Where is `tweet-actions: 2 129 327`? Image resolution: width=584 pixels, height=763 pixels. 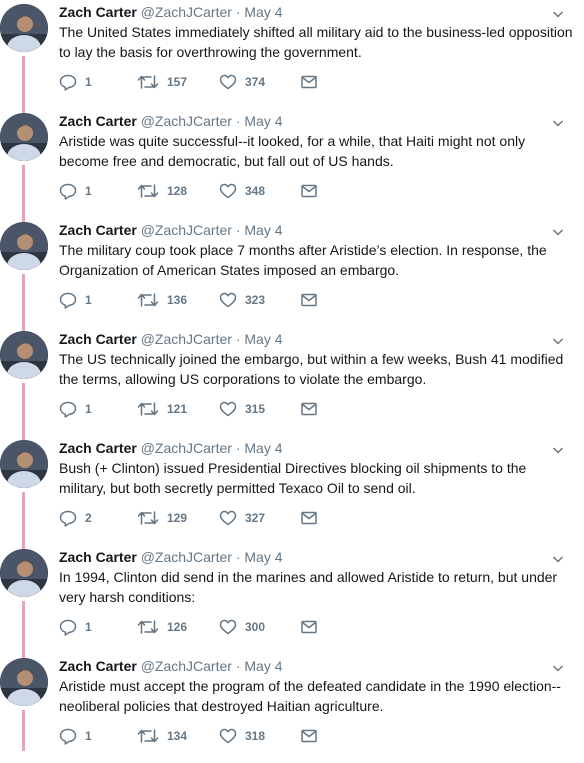
tweet-actions: 2 129 327 is located at coordinates (199, 518).